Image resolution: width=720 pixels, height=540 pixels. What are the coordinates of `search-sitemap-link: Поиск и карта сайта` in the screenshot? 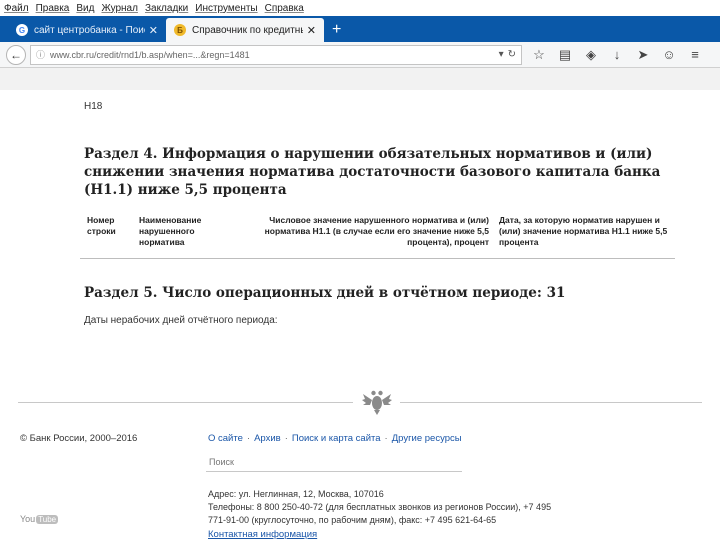 It's located at (336, 438).